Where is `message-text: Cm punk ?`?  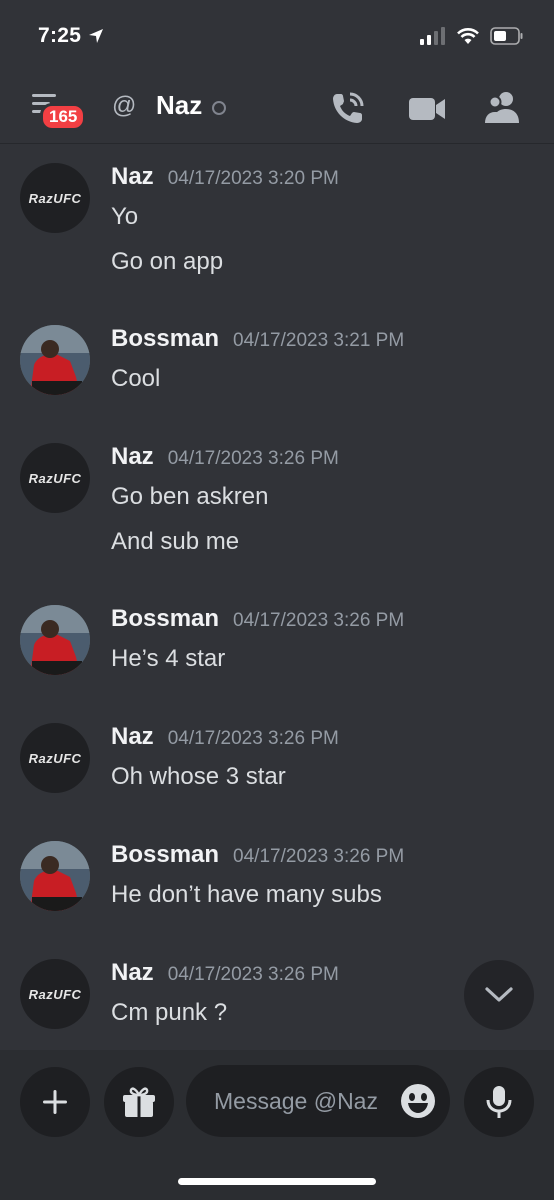 message-text: Cm punk ? is located at coordinates (169, 1012).